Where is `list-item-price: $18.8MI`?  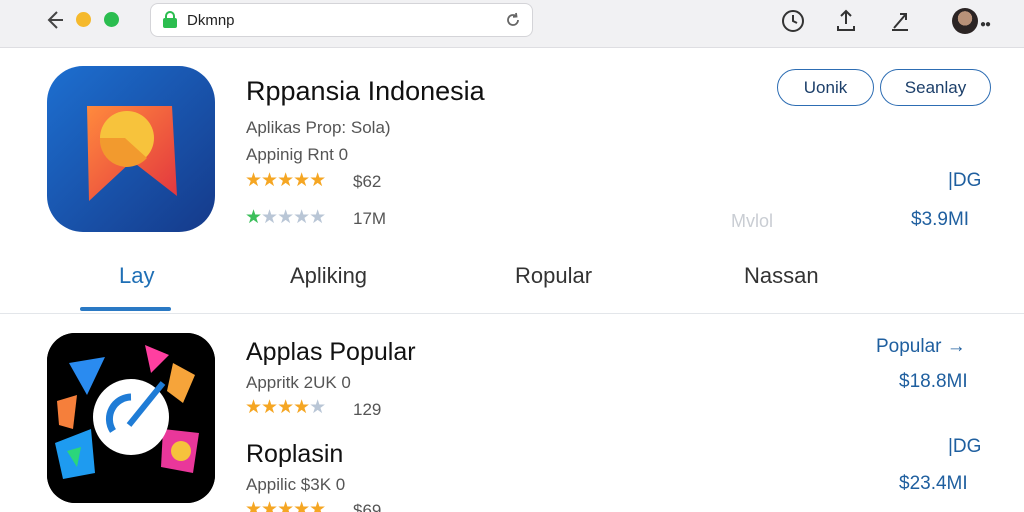
list-item-price: $18.8MI is located at coordinates (933, 381).